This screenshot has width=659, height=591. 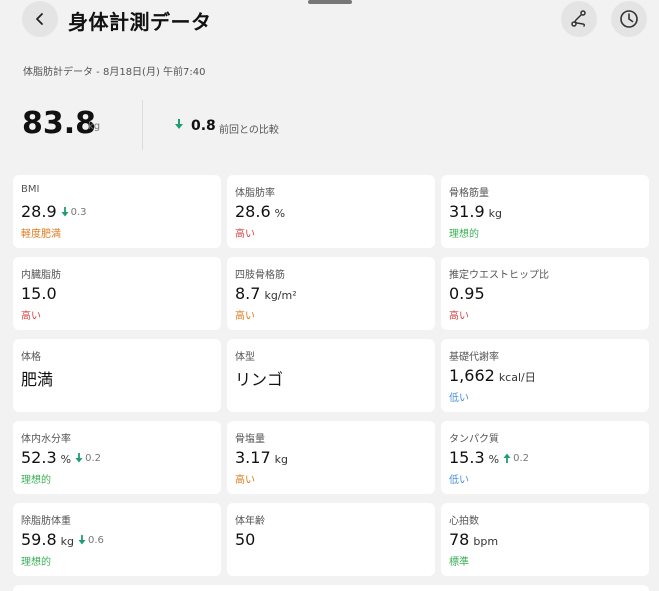 I want to click on metric-card: 推定ウエストヒップ比 0.95 高い, so click(x=545, y=293).